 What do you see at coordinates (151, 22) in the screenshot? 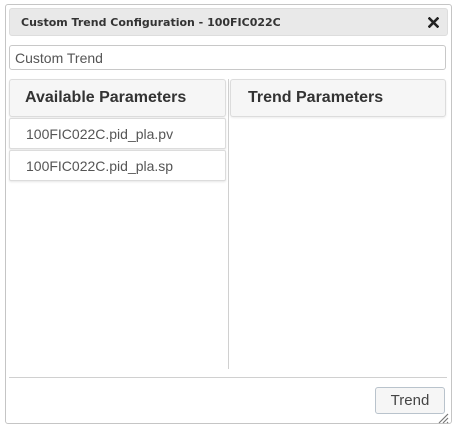
I see `dialog-title: Custom Trend Configuration - 100FIC022C` at bounding box center [151, 22].